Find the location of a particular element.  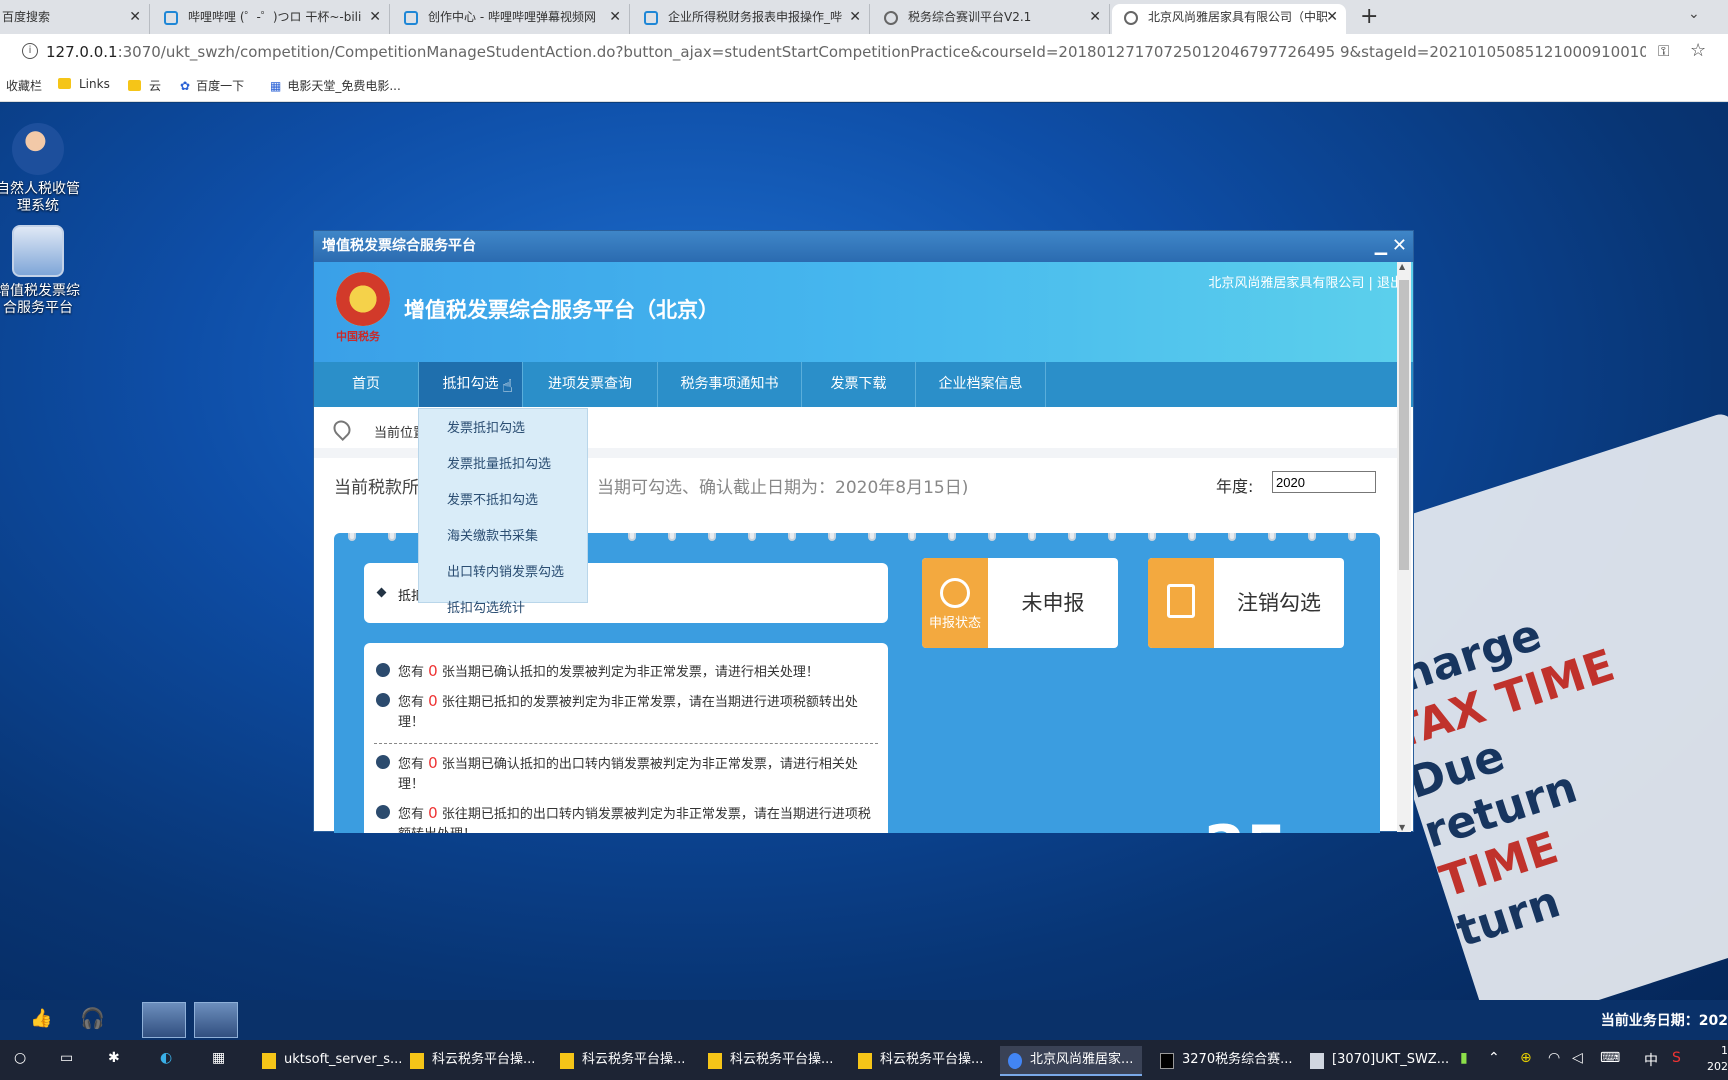

cancel-check-button: 注销勾选 is located at coordinates (1246, 603).